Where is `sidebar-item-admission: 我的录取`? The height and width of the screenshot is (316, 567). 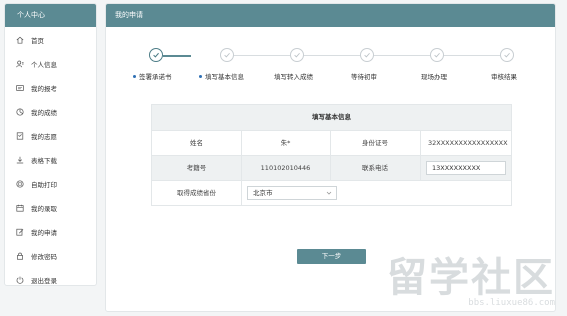
sidebar-item-admission: 我的录取 is located at coordinates (50, 207).